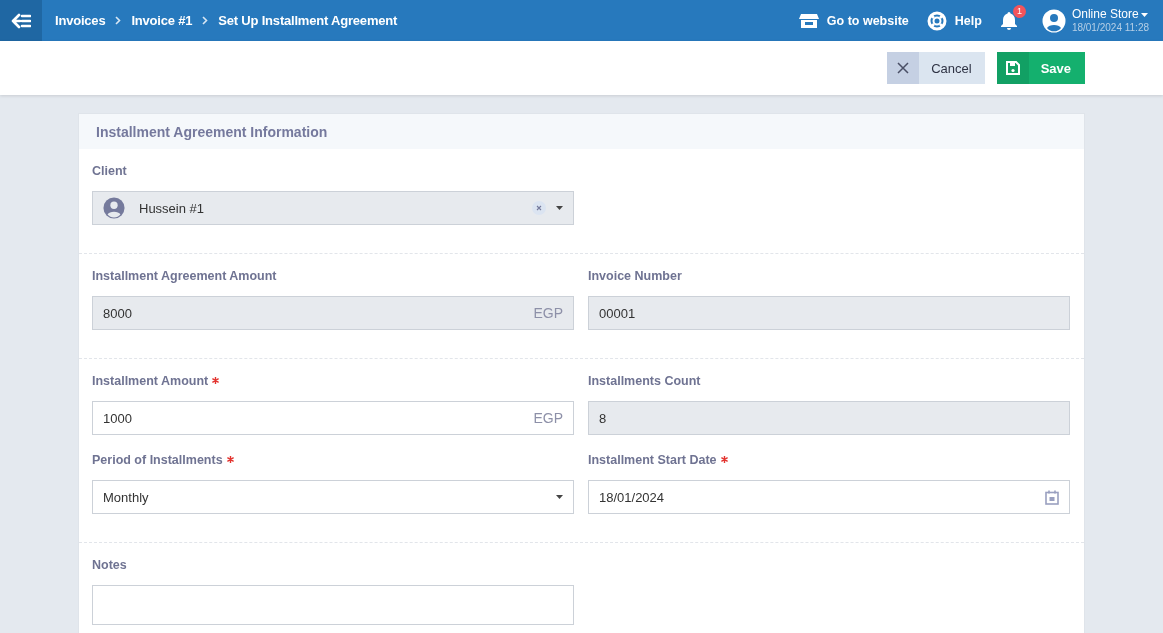  What do you see at coordinates (162, 20) in the screenshot?
I see `breadcrumb-link: Invoice #1` at bounding box center [162, 20].